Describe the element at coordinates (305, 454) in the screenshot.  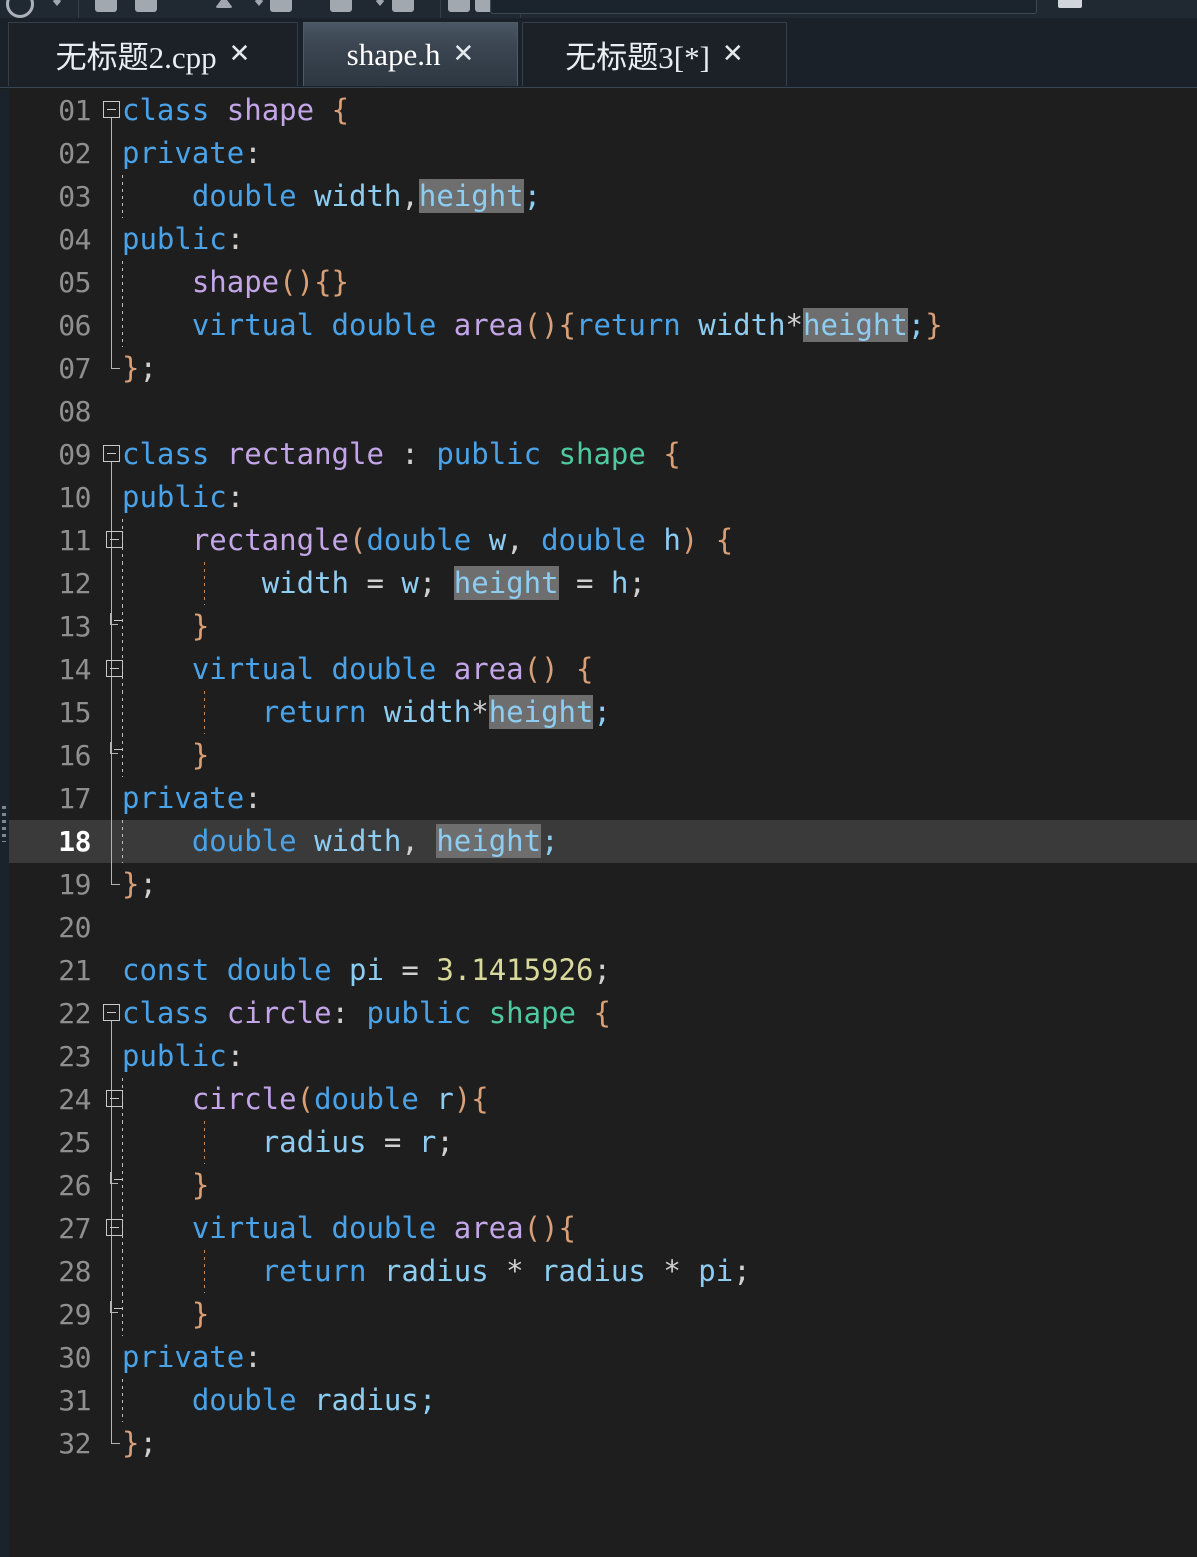
I see `token-typ: rectangle` at that location.